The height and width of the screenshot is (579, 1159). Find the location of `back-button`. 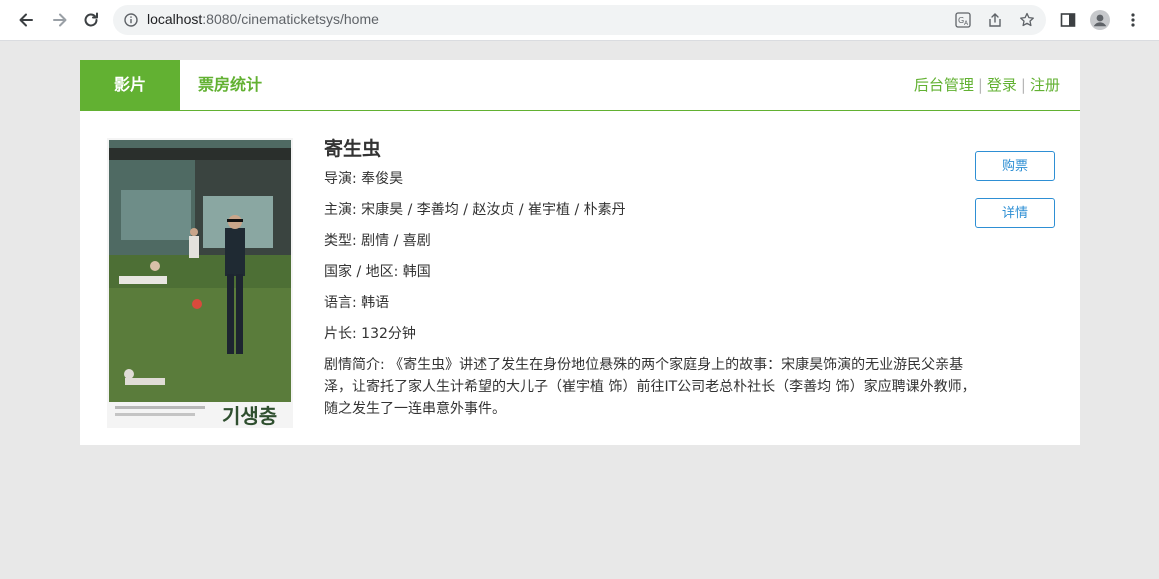

back-button is located at coordinates (26, 20).